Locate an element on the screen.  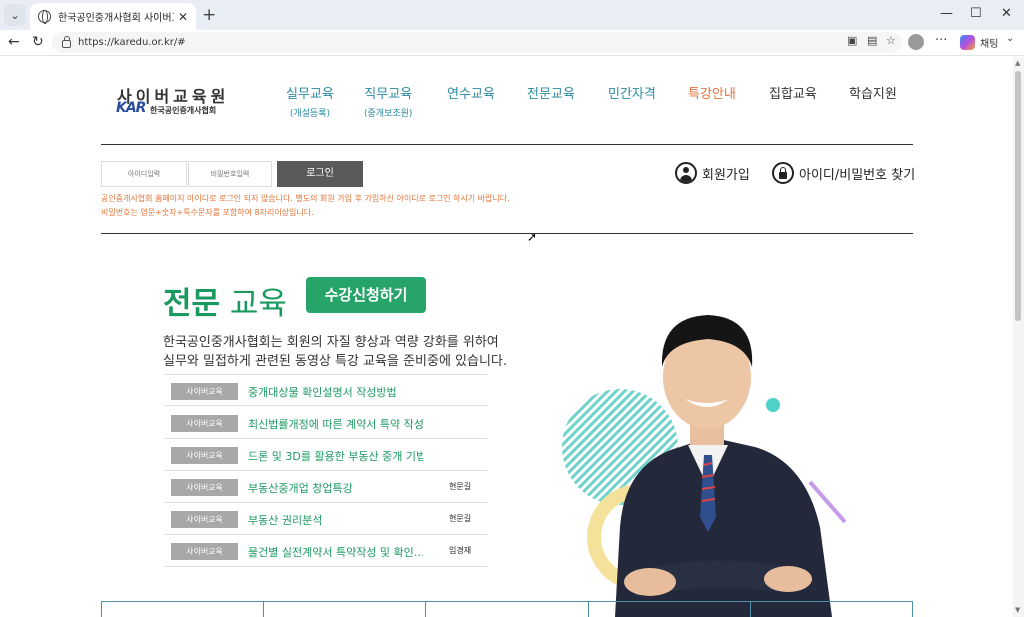
course-title: 부동산중개업 창업특강 is located at coordinates (335, 488).